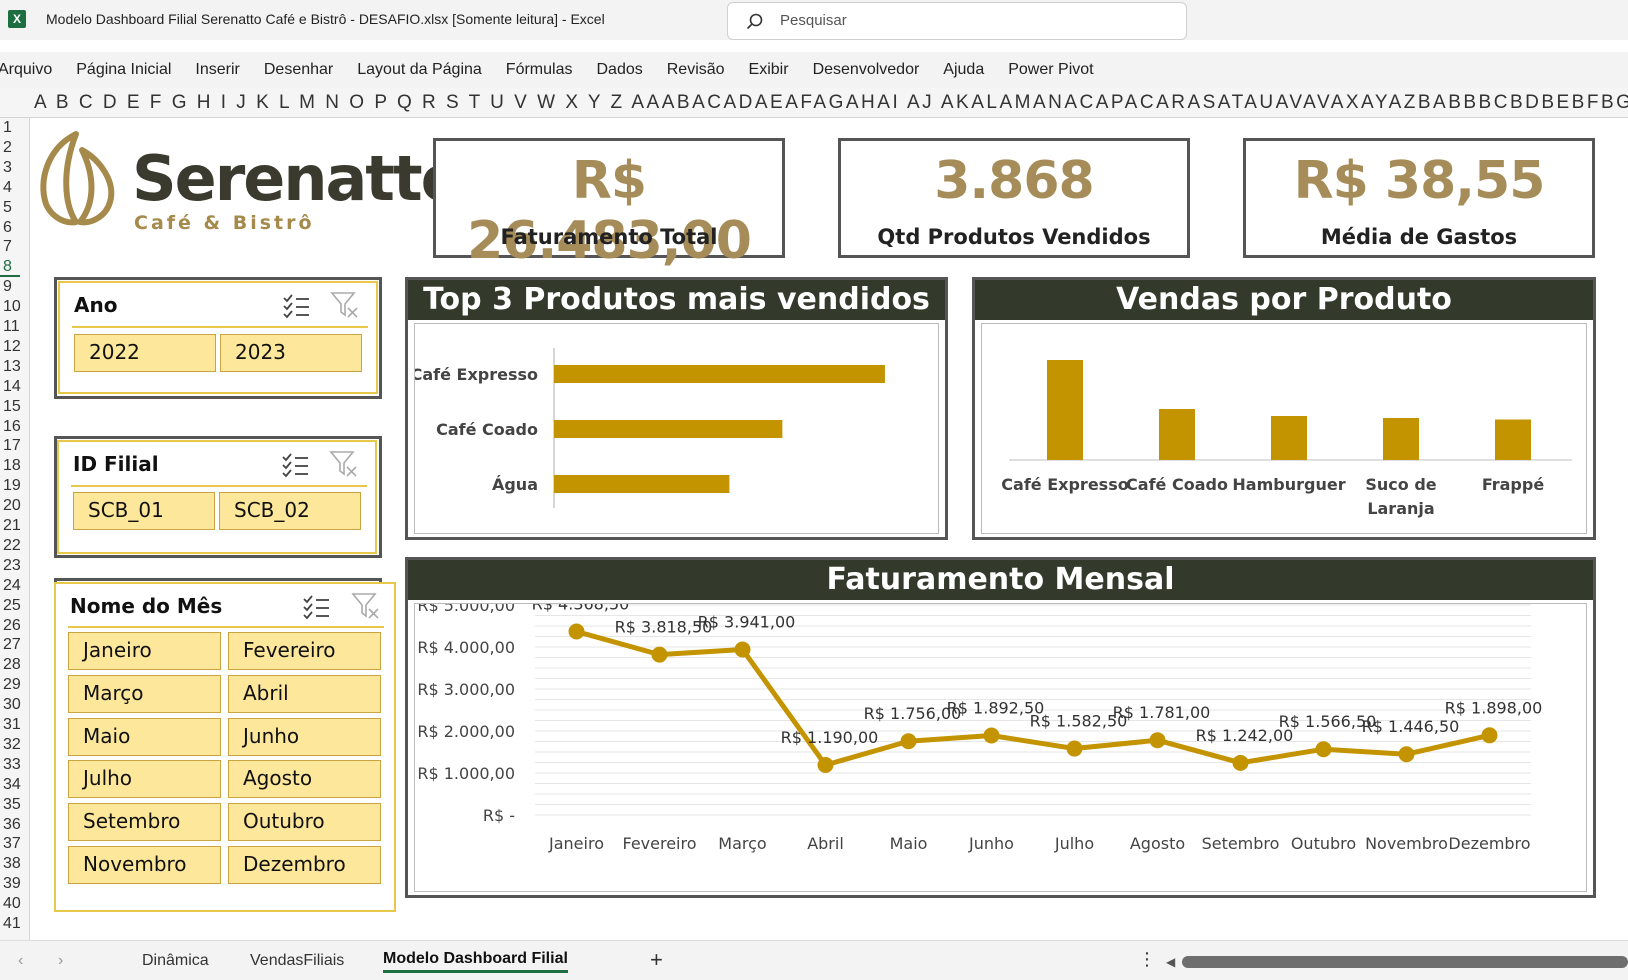 The height and width of the screenshot is (980, 1628). What do you see at coordinates (10, 207) in the screenshot?
I see `row-number: 5` at bounding box center [10, 207].